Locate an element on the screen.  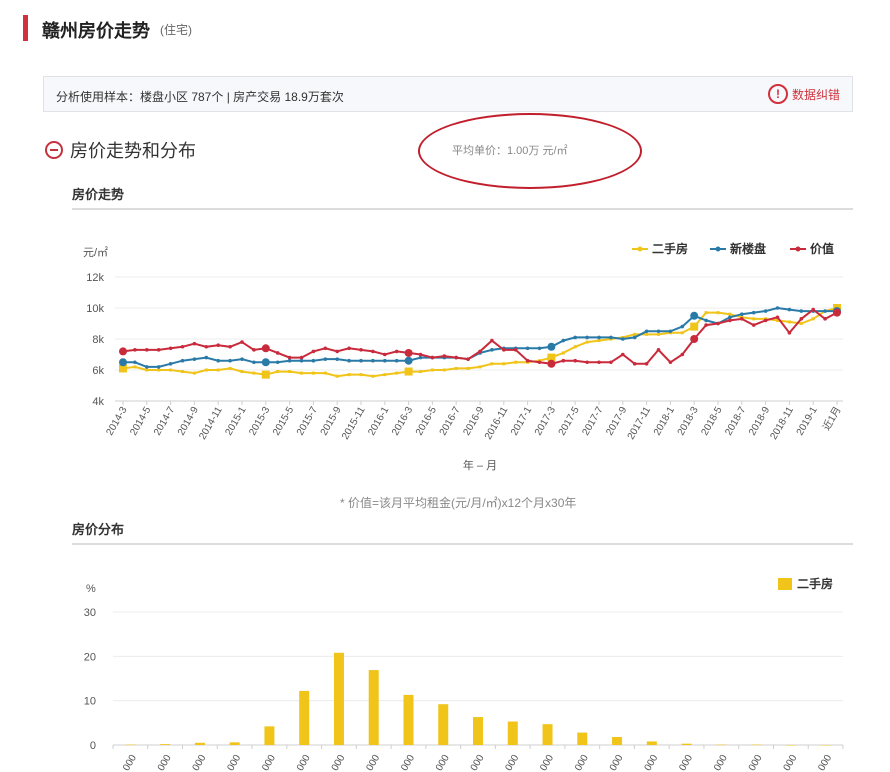
trend-x-tick-label: 2014-9 is located at coordinates (188, 421).